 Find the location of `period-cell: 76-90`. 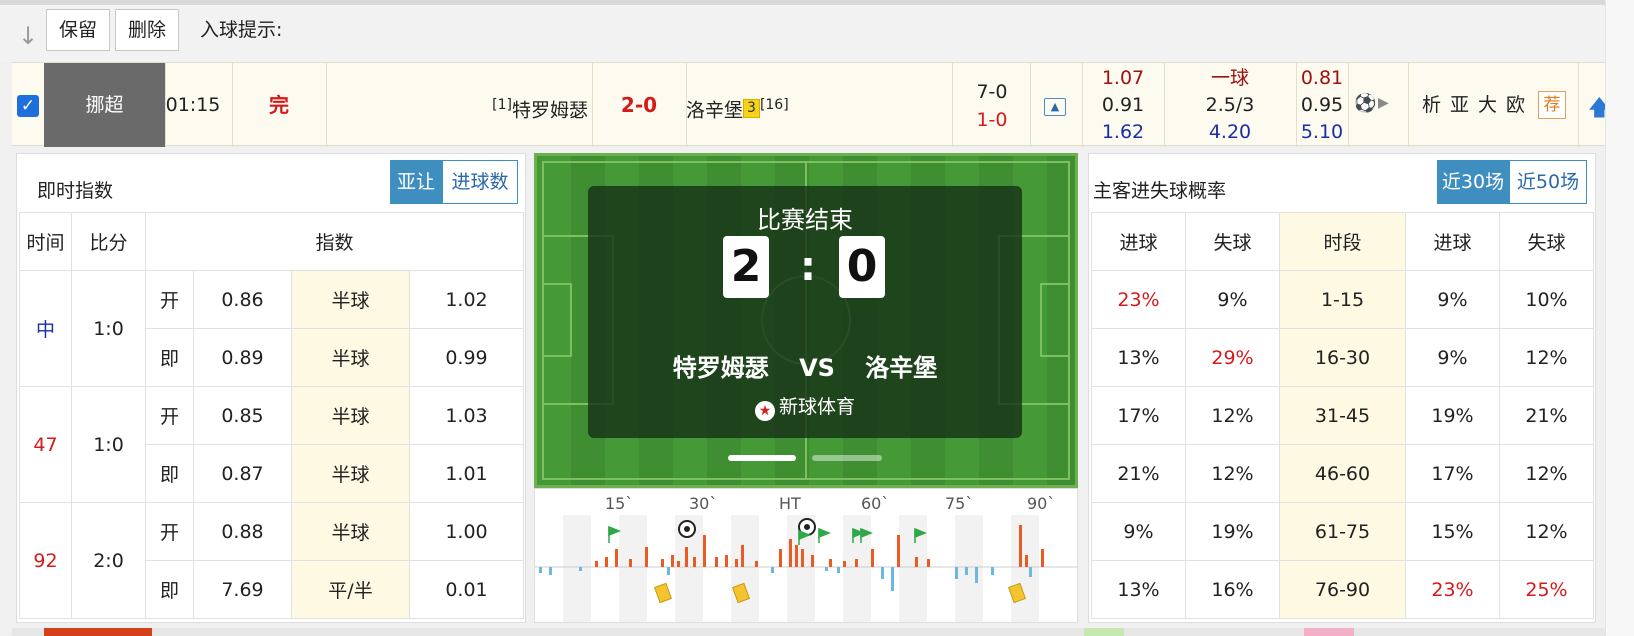

period-cell: 76-90 is located at coordinates (1342, 589).